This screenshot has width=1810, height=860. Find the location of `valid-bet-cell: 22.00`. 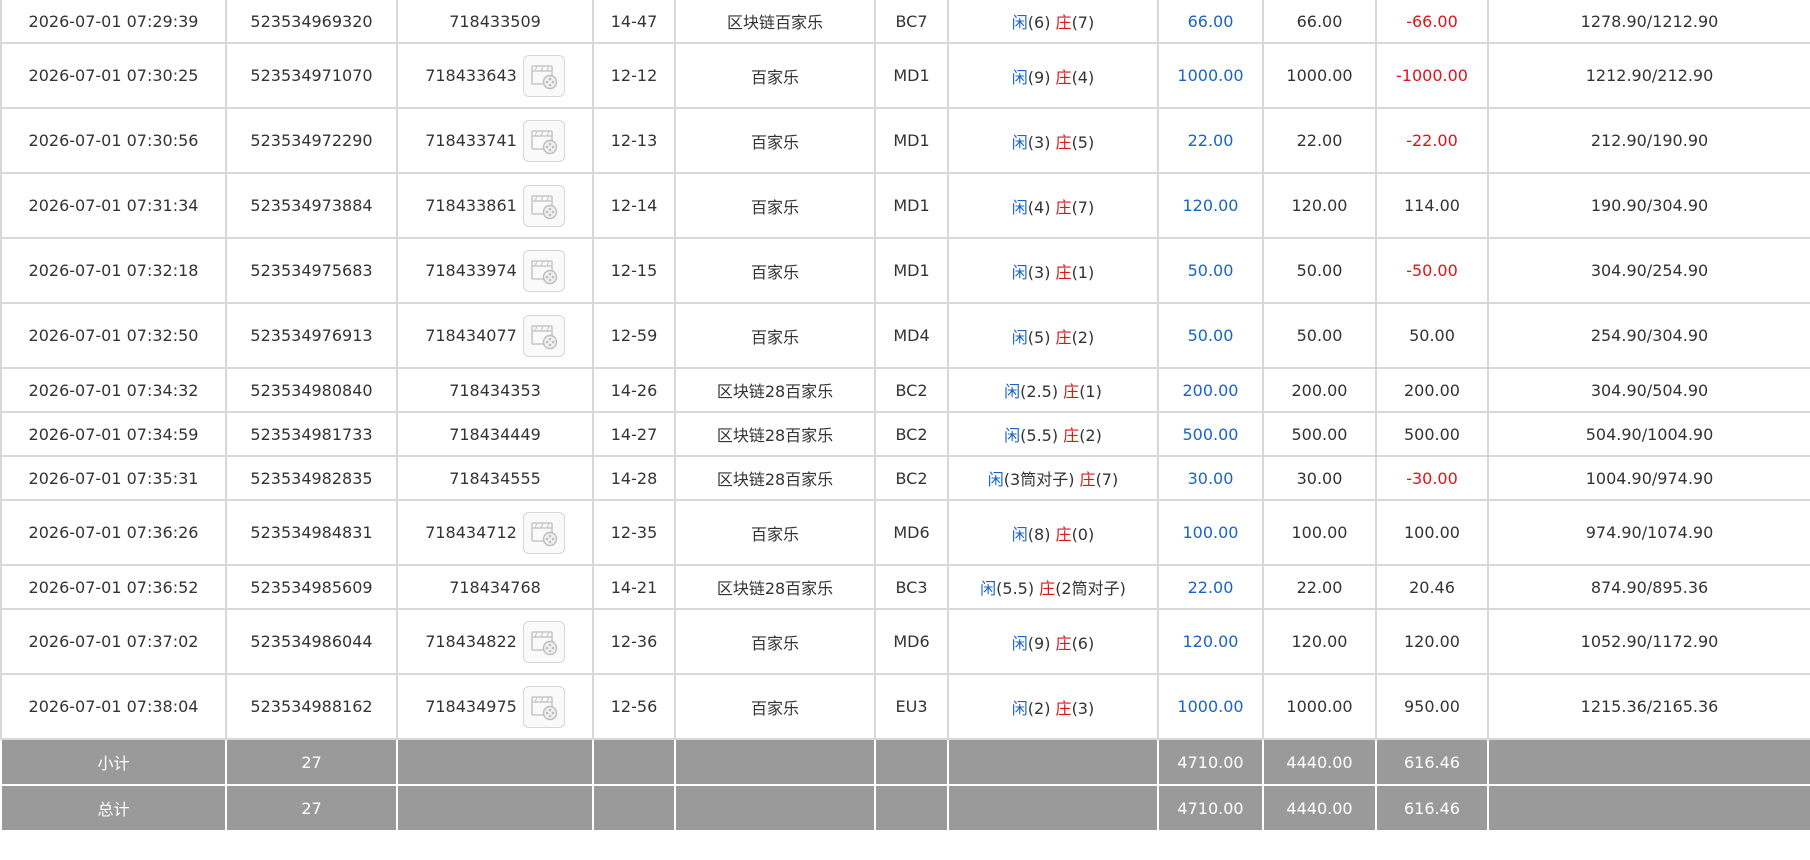

valid-bet-cell: 22.00 is located at coordinates (1319, 587).